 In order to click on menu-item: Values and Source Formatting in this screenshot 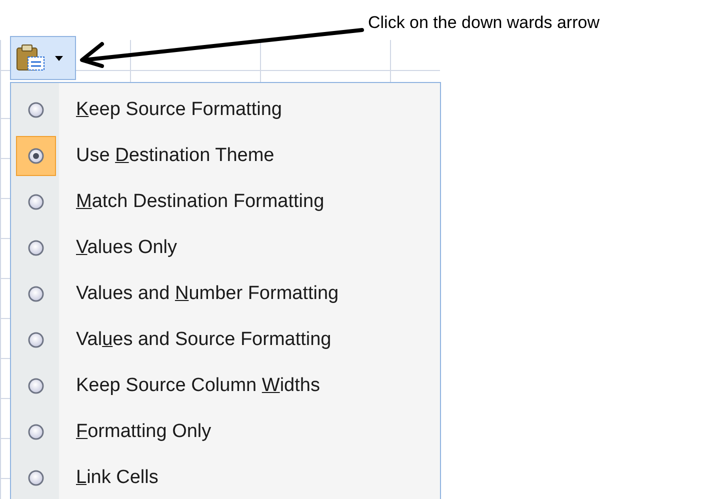, I will do `click(225, 340)`.